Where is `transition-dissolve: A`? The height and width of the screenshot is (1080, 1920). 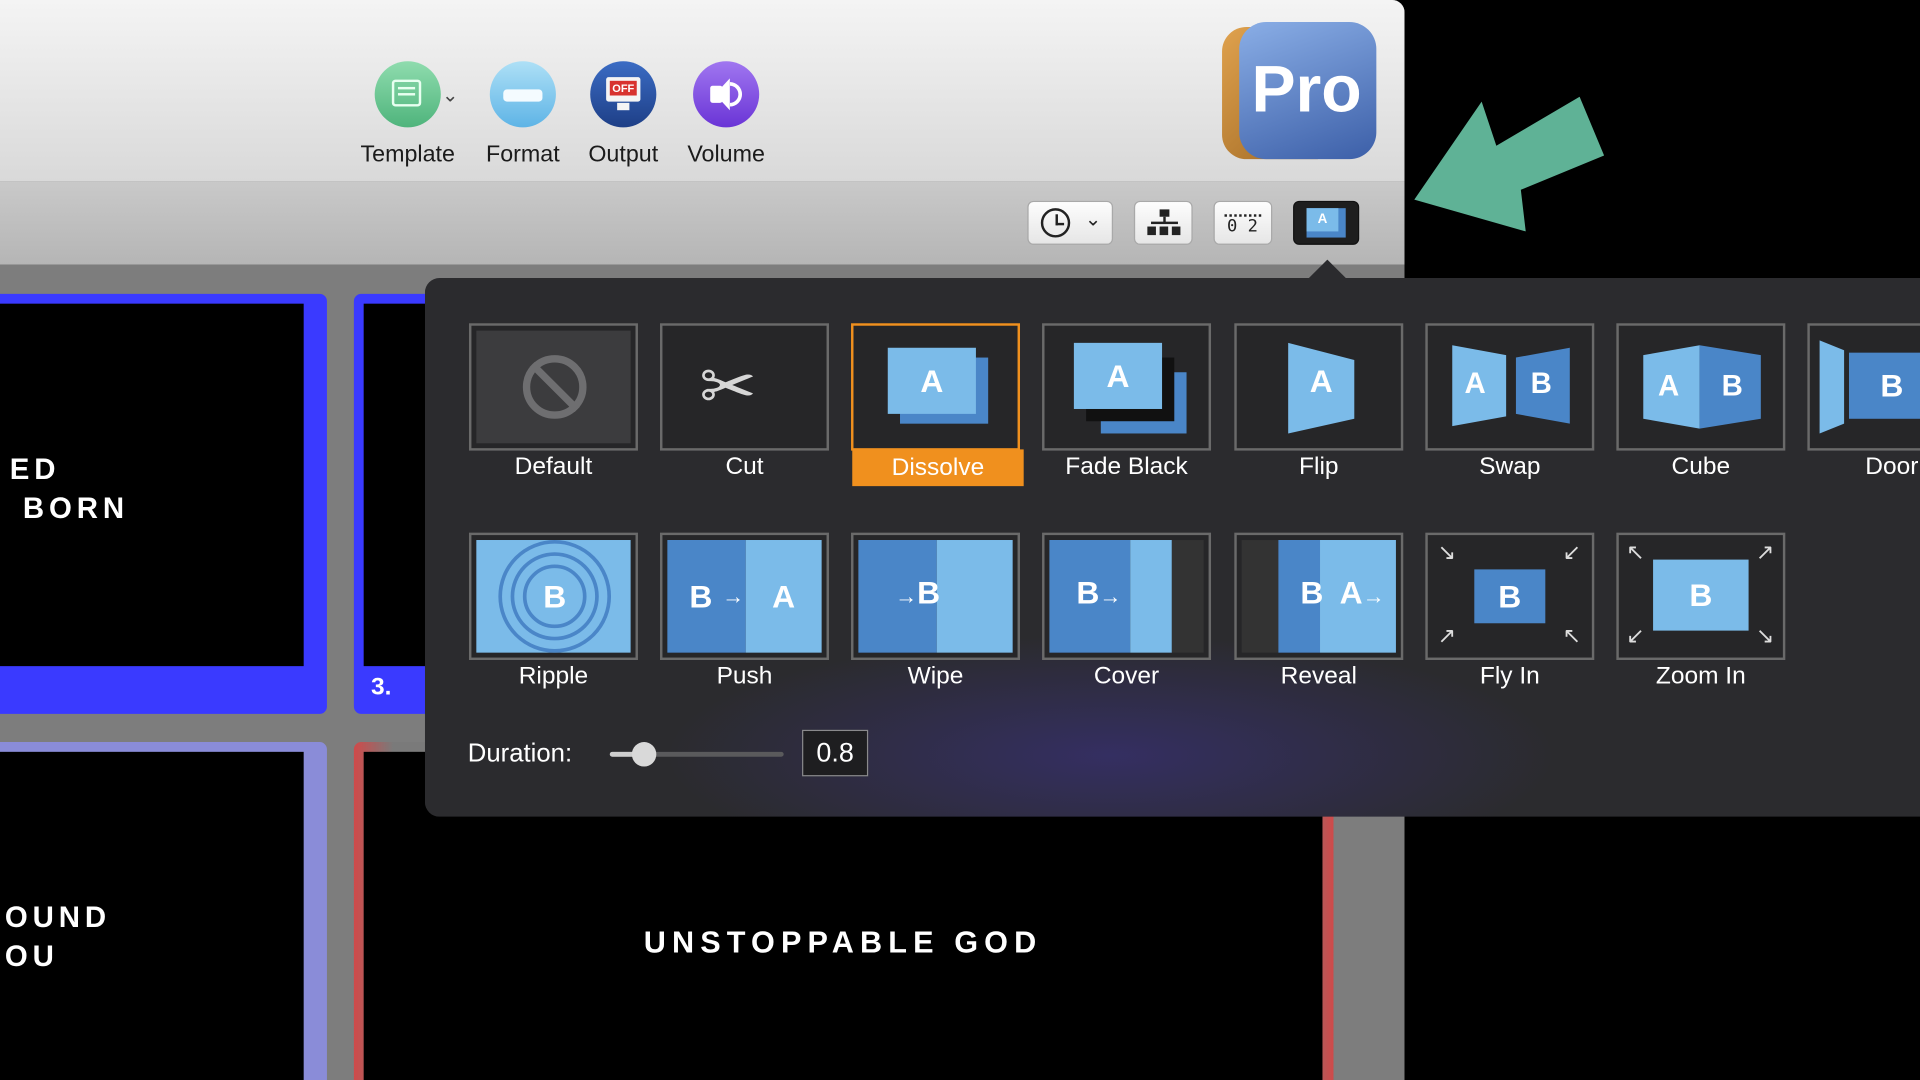
transition-dissolve: A is located at coordinates (936, 387).